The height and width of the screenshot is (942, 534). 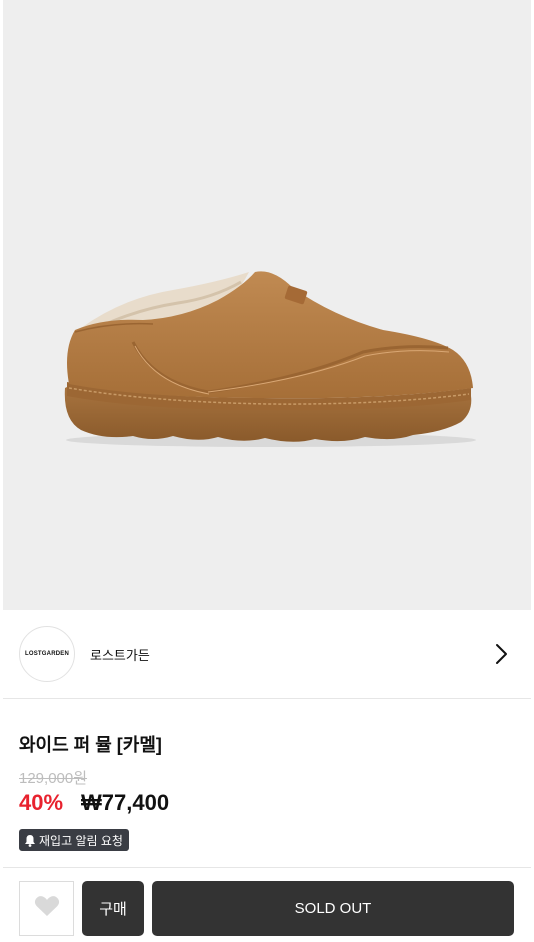 What do you see at coordinates (41, 802) in the screenshot?
I see `discount-rate: 40%` at bounding box center [41, 802].